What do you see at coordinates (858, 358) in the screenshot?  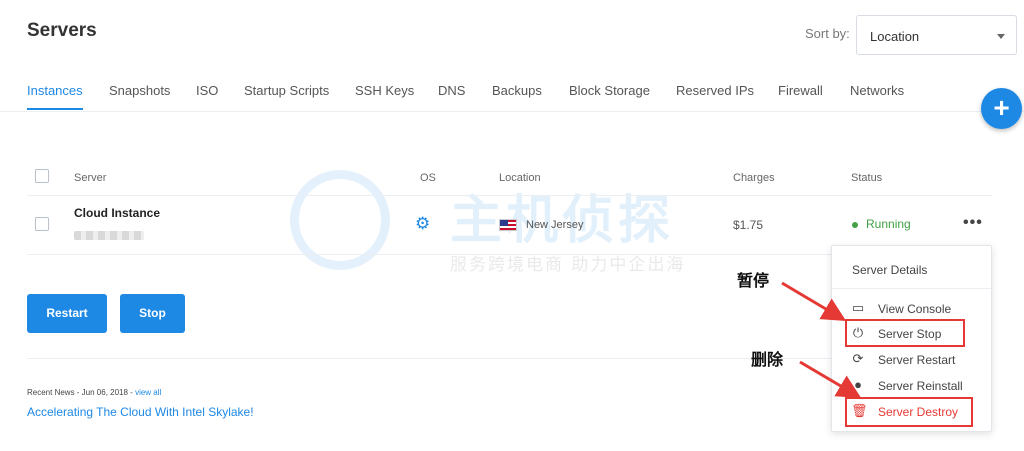 I see `restart-icon: ⟳` at bounding box center [858, 358].